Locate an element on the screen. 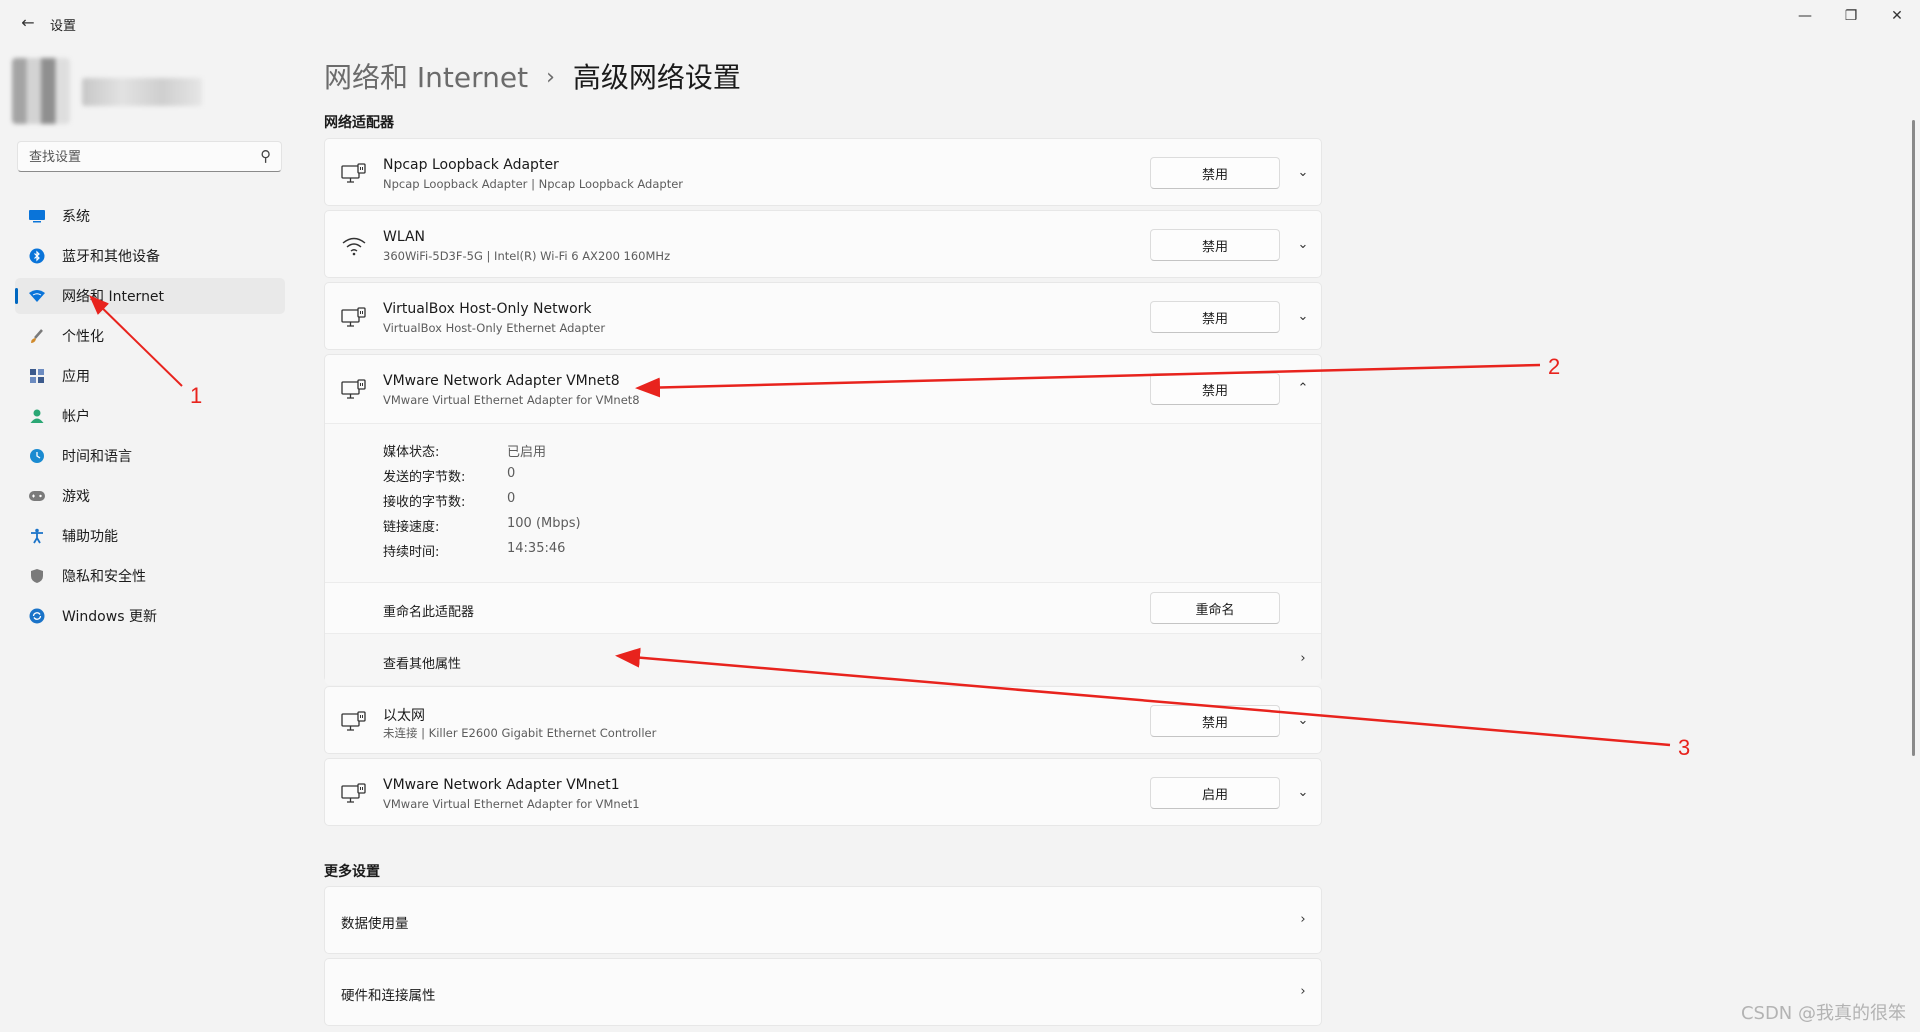 The width and height of the screenshot is (1920, 1032). view-more-properties-row: 查看其他属性 › is located at coordinates (823, 659).